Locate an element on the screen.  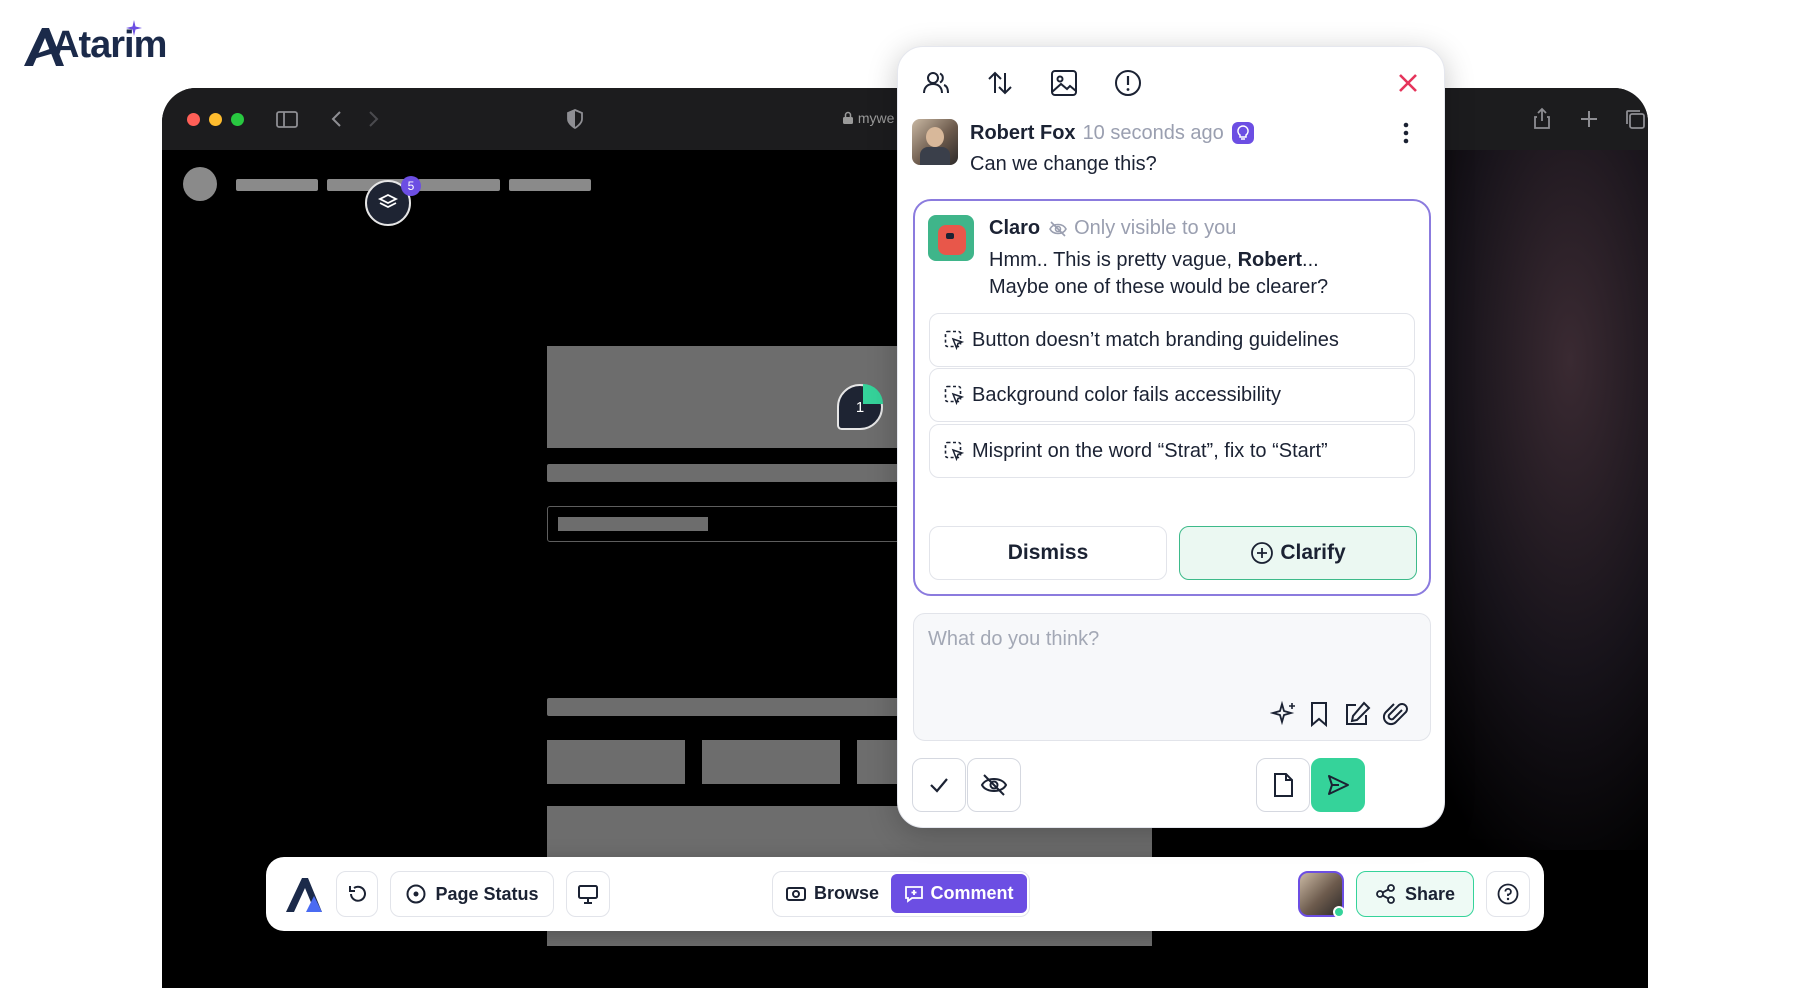
close-panel-button is located at coordinates (1408, 83).